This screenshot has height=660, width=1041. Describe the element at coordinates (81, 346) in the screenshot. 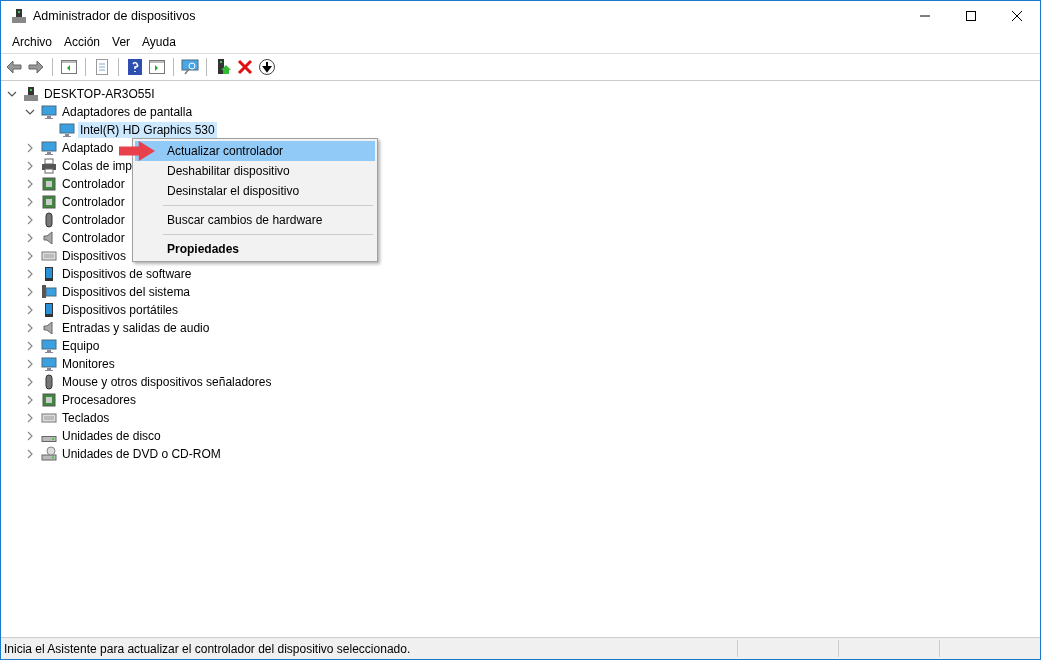

I see `tree-item: Equipo` at that location.